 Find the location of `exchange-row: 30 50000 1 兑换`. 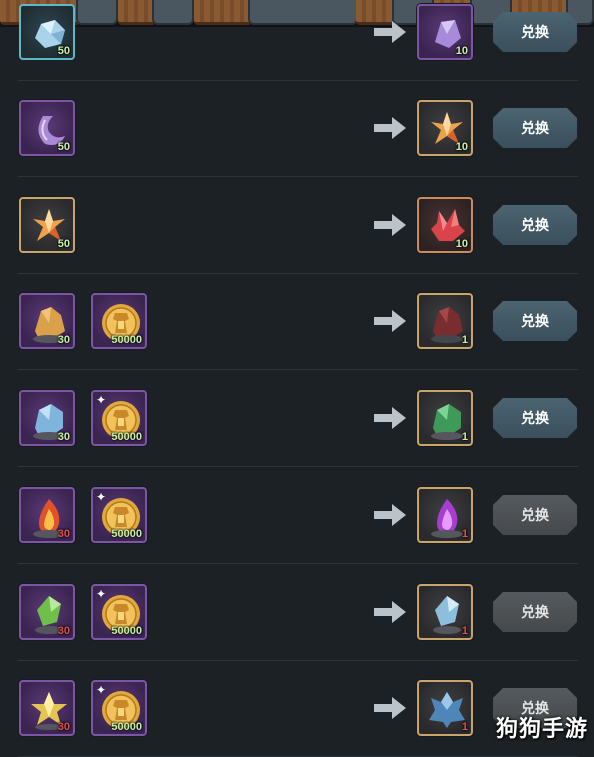

exchange-row: 30 50000 1 兑换 is located at coordinates (297, 321).